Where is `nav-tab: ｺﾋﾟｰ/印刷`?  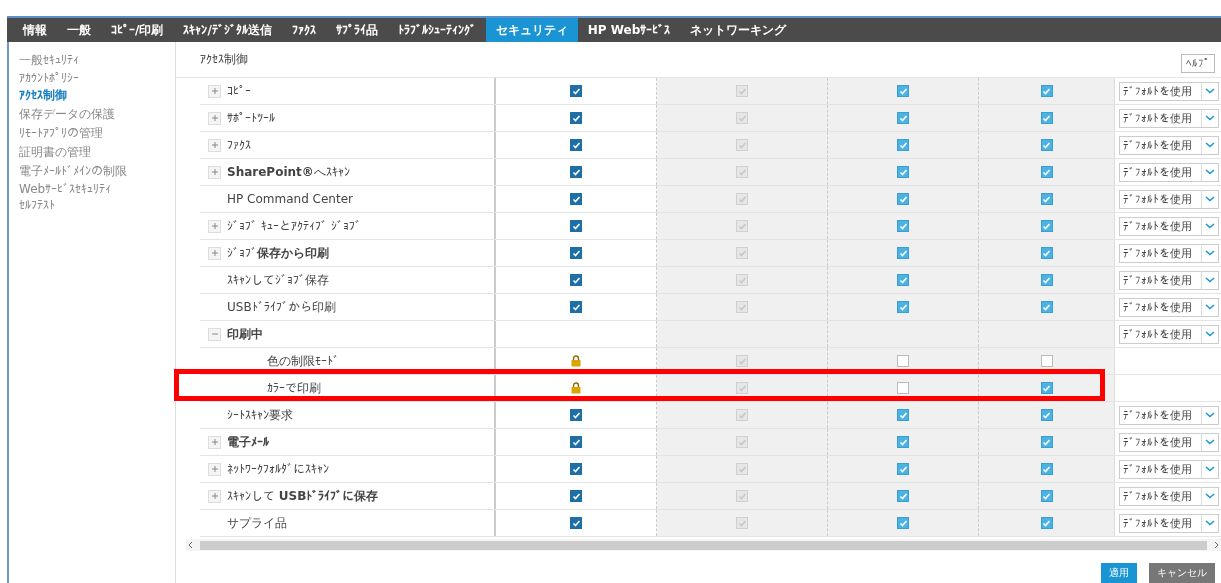
nav-tab: ｺﾋﾟｰ/印刷 is located at coordinates (137, 30).